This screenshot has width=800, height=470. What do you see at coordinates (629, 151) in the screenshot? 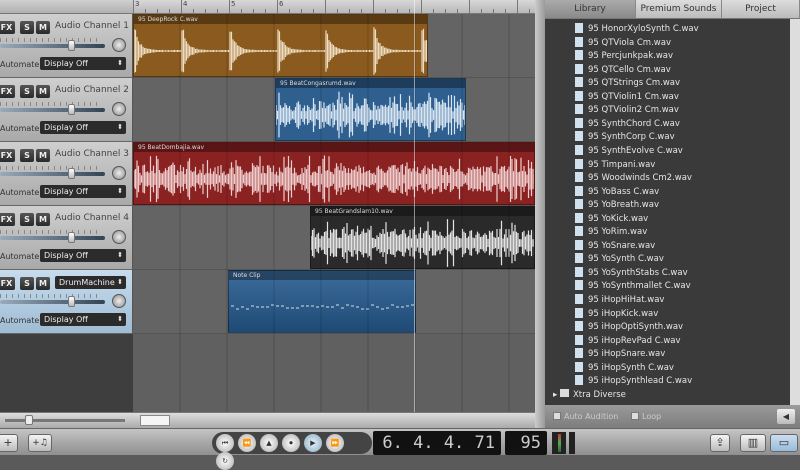
I see `library-item: 95 SynthEvolve C.wav` at bounding box center [629, 151].